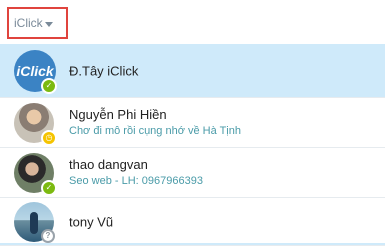  Describe the element at coordinates (118, 114) in the screenshot. I see `contact-name: Nguyễn Phi Hiền` at that location.